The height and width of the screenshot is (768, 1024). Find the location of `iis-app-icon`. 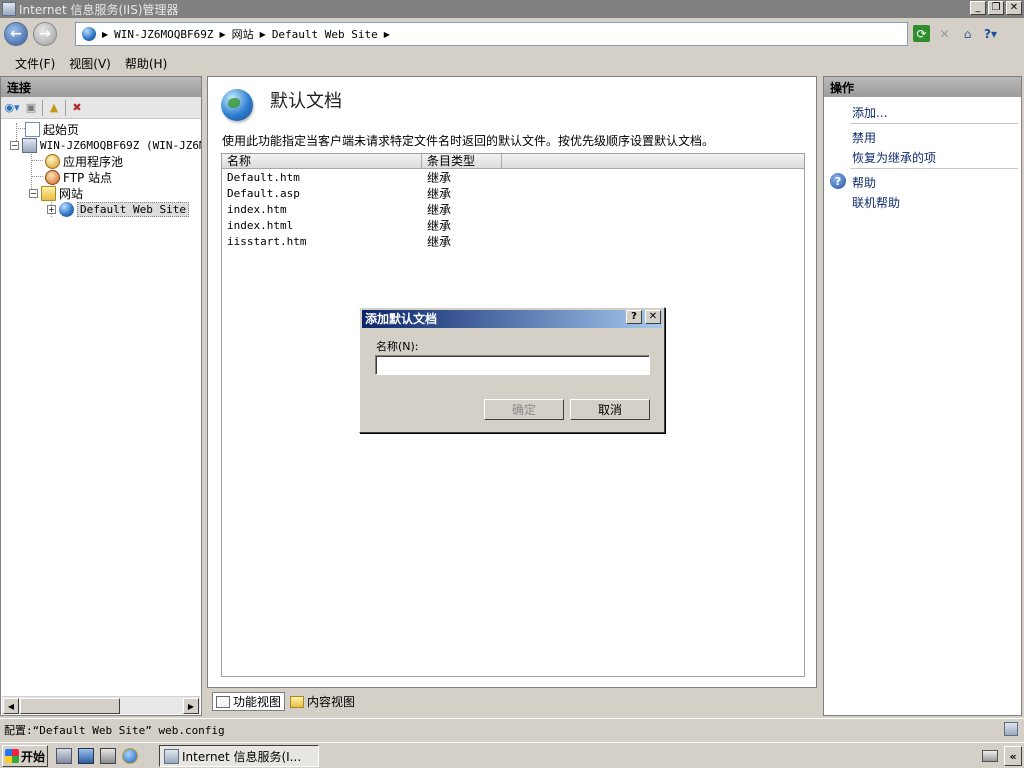

iis-app-icon is located at coordinates (9, 9).